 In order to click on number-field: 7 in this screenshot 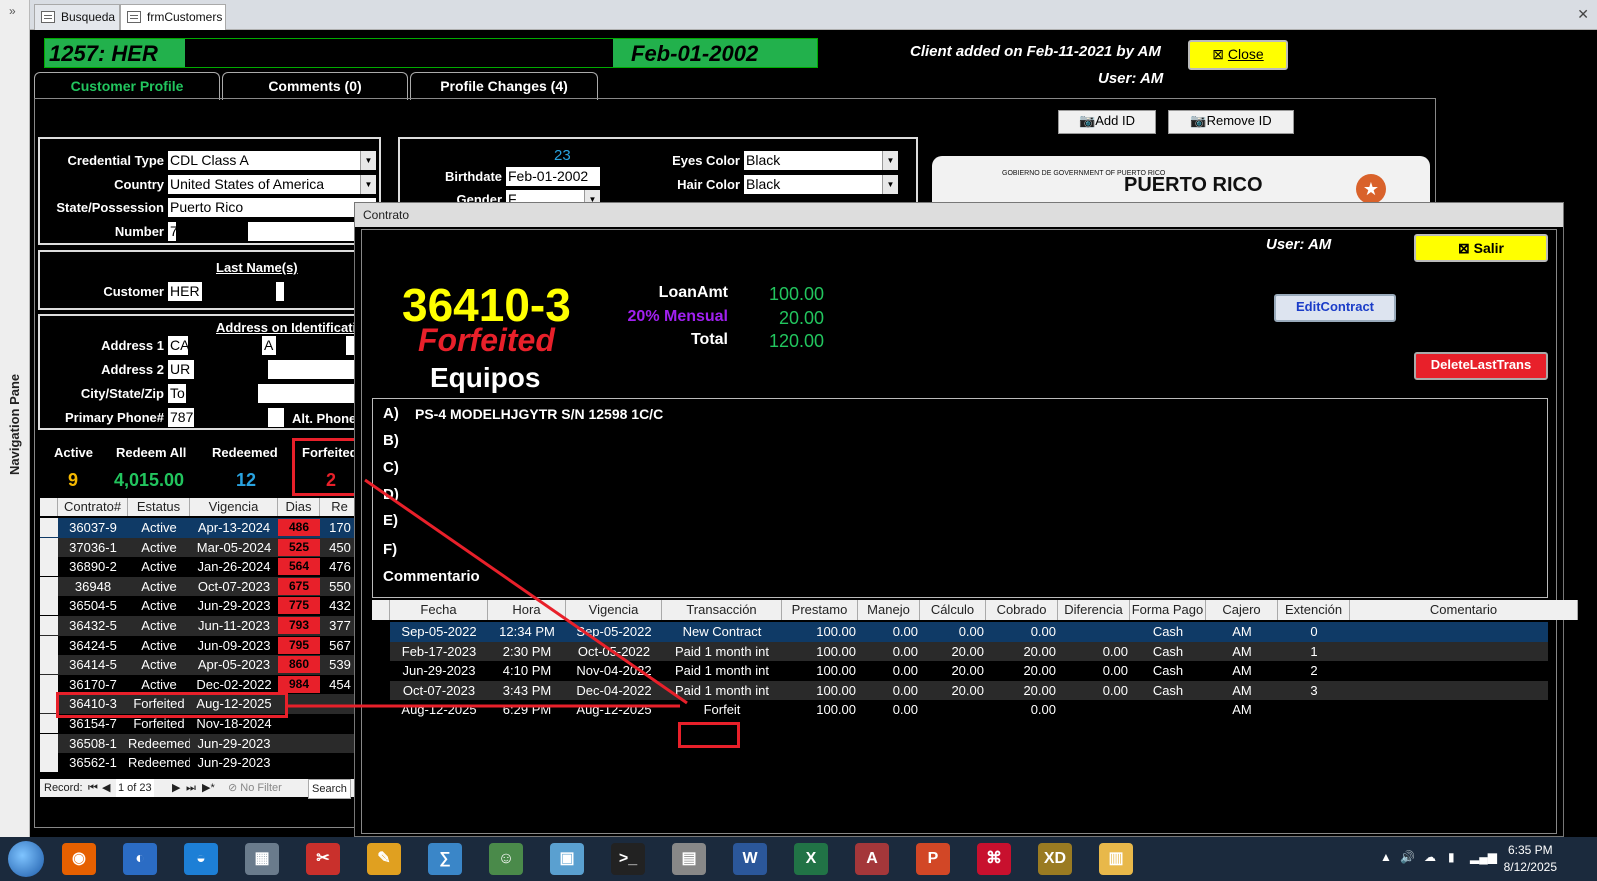, I will do `click(172, 231)`.